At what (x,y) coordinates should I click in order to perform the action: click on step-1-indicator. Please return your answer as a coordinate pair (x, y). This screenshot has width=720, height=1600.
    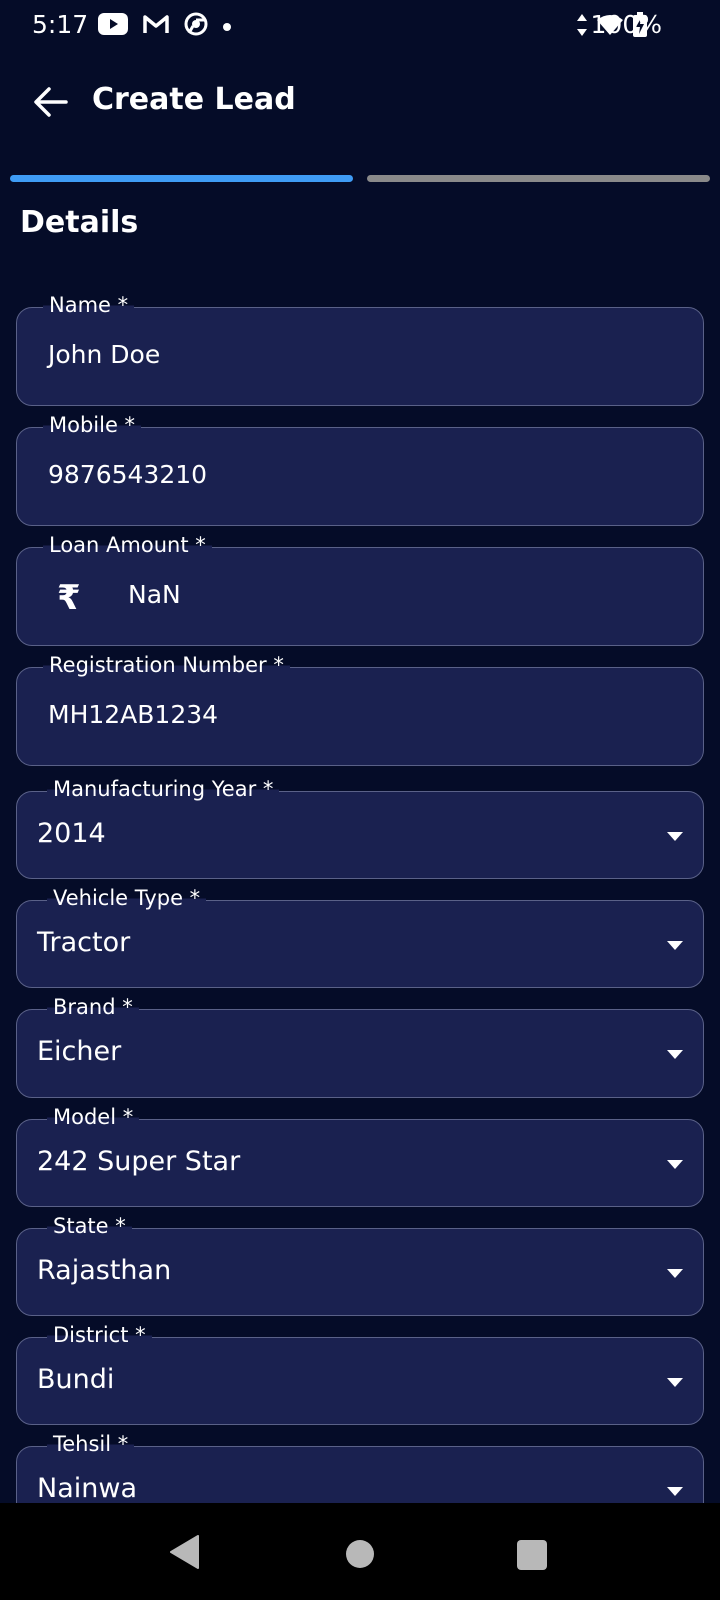
    Looking at the image, I should click on (181, 178).